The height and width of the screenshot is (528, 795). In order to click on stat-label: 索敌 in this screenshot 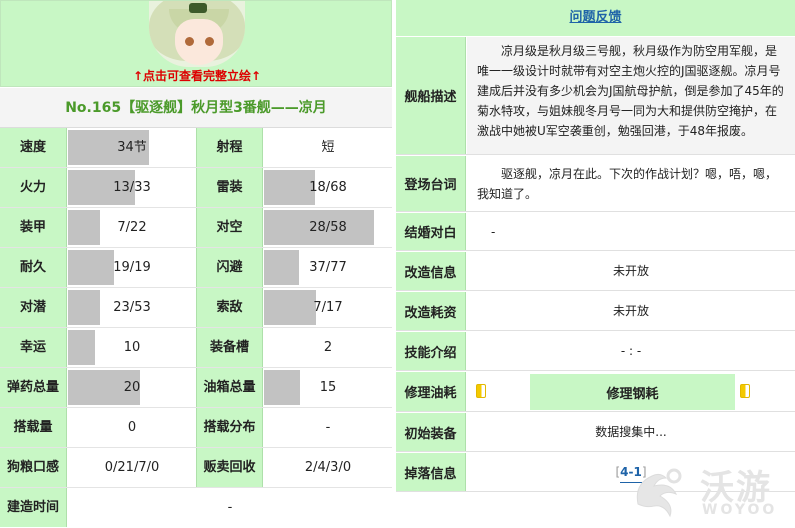, I will do `click(229, 307)`.